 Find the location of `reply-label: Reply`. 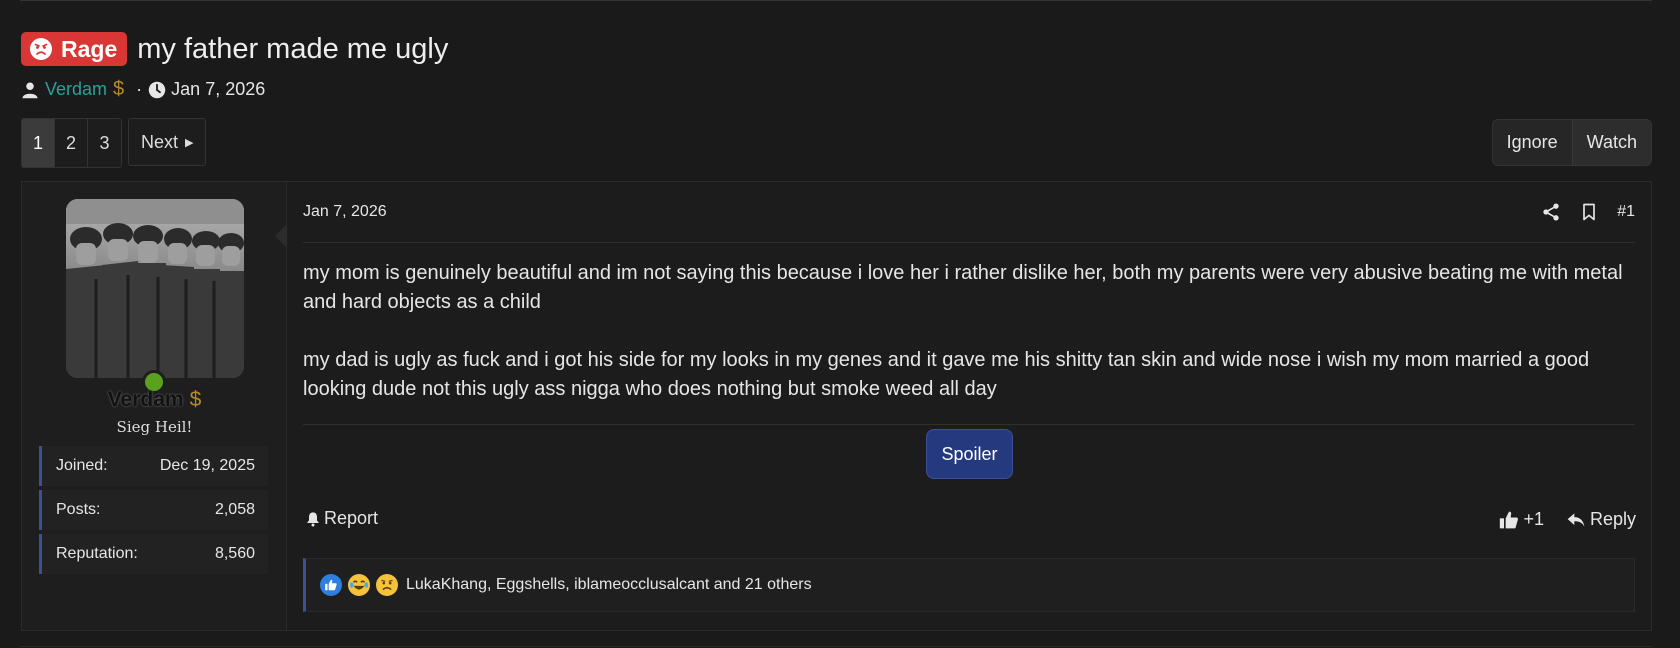

reply-label: Reply is located at coordinates (1612, 519).